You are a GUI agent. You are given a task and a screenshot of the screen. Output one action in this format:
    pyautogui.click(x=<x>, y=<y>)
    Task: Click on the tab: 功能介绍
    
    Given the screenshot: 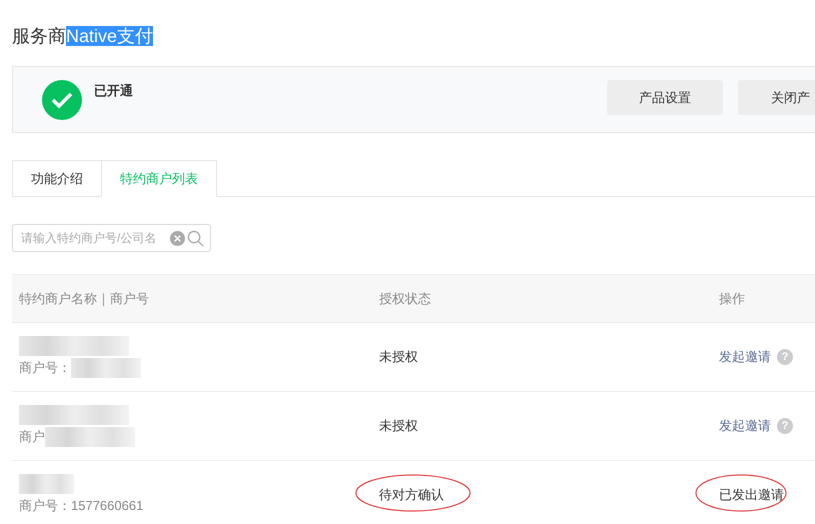 What is the action you would take?
    pyautogui.click(x=57, y=178)
    